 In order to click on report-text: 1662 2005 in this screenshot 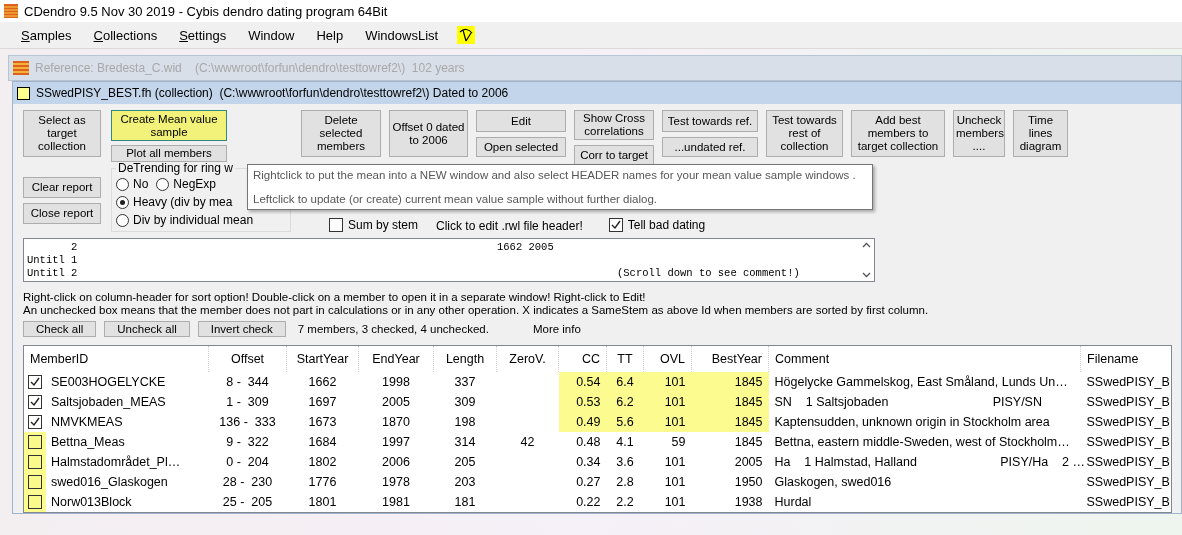, I will do `click(525, 247)`.